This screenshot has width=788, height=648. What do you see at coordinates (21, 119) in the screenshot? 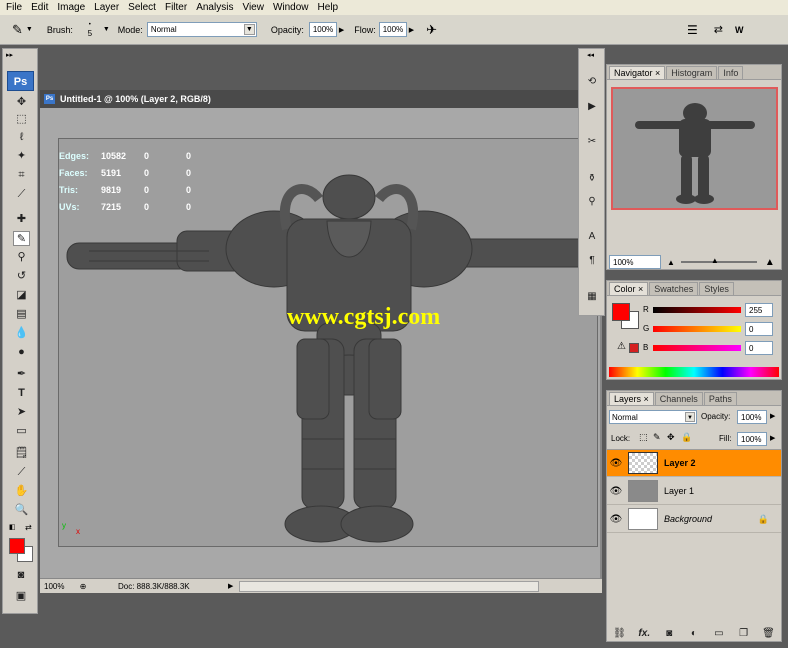
I see `marquee-tool-icon: ⬚` at bounding box center [21, 119].